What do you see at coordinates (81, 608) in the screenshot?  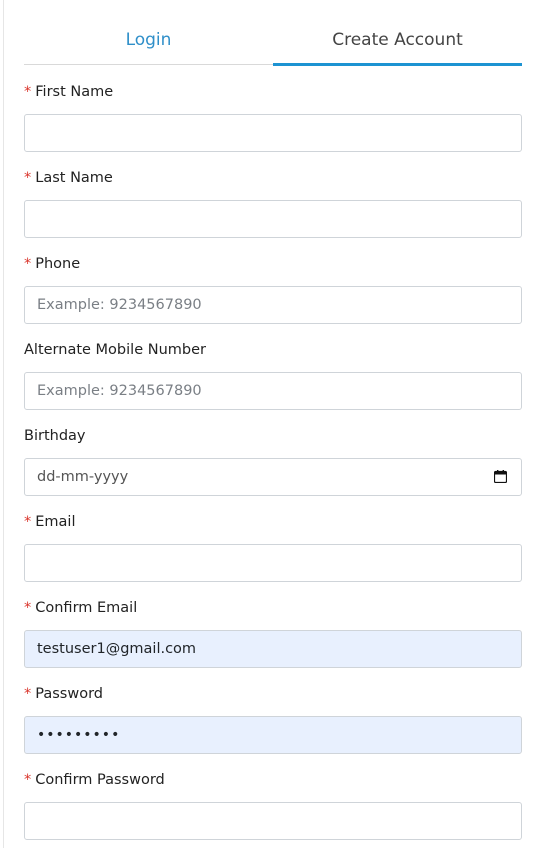 I see `confirm-email-label: * Confirm Email` at bounding box center [81, 608].